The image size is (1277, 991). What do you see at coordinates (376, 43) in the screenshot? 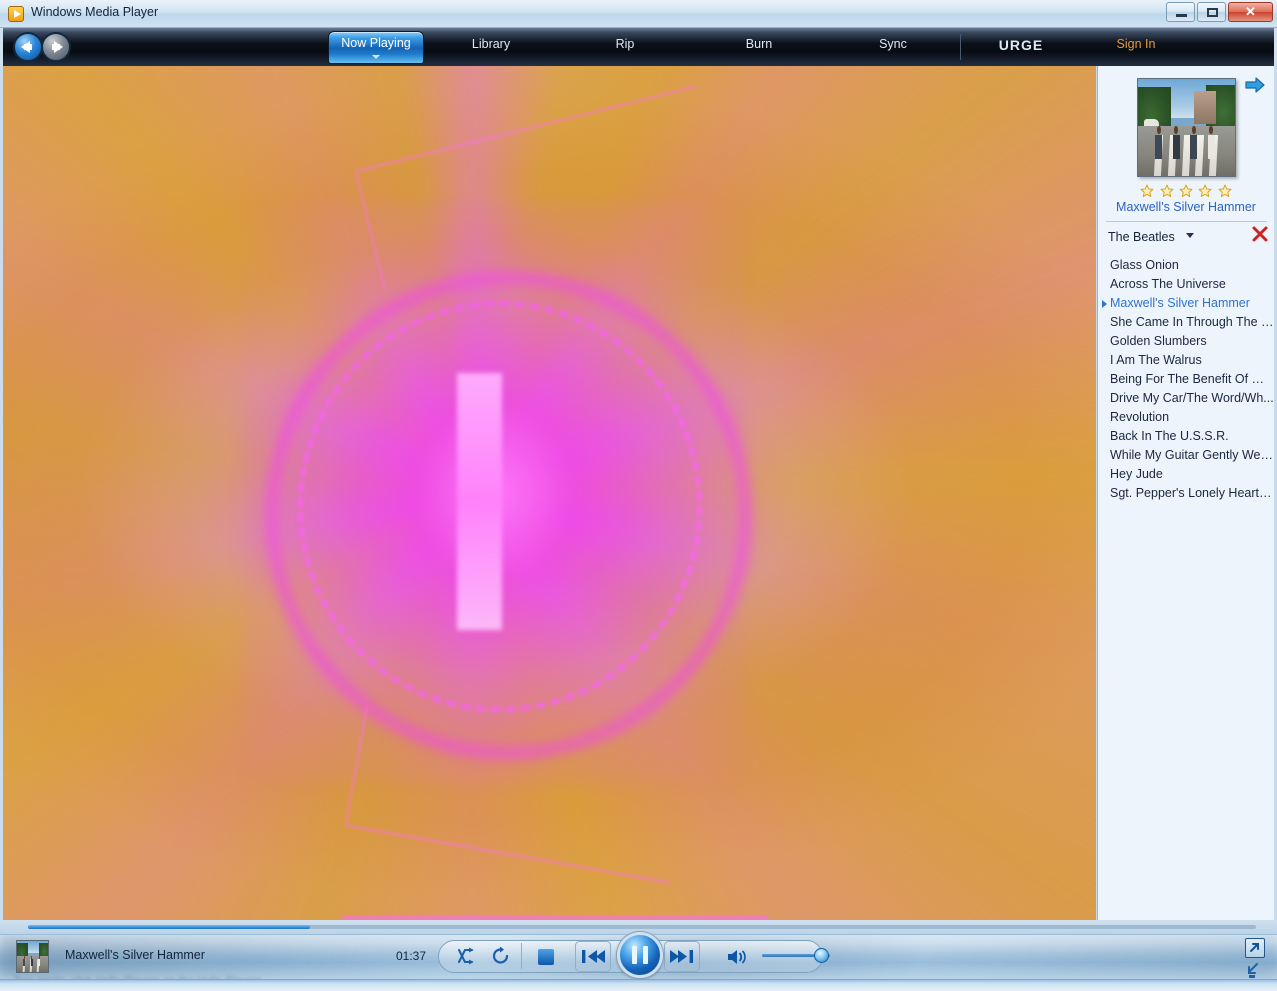
I see `tab-now-playing-label: Now Playing` at bounding box center [376, 43].